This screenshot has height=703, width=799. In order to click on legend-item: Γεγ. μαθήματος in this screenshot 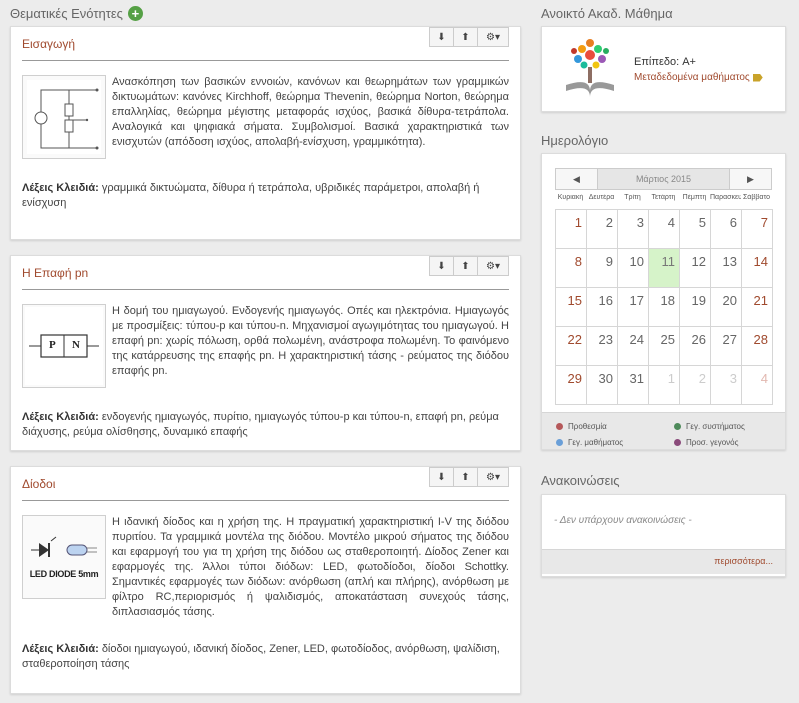, I will do `click(615, 442)`.